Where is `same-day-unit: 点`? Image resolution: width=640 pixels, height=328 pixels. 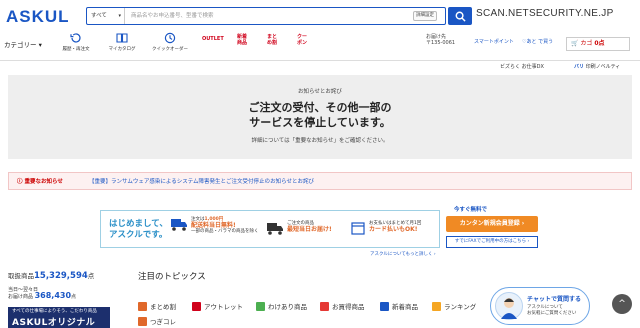
same-day-unit: 点 is located at coordinates (74, 297).